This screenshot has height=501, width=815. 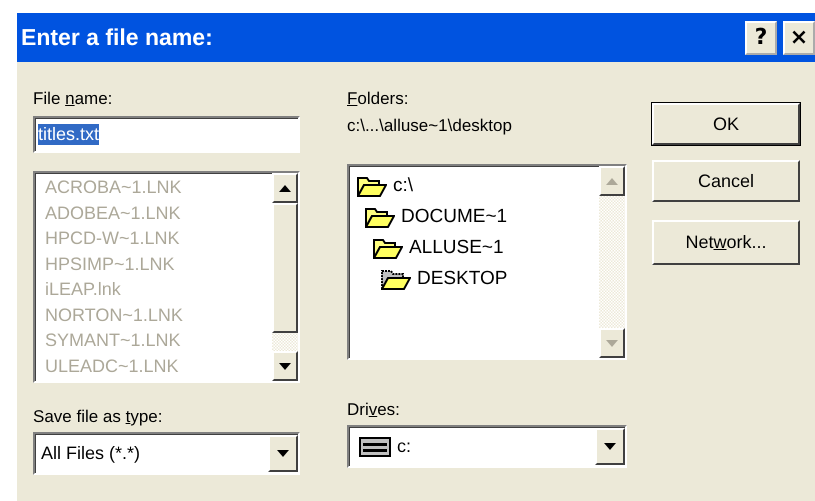 I want to click on drive-value: c:, so click(x=404, y=446).